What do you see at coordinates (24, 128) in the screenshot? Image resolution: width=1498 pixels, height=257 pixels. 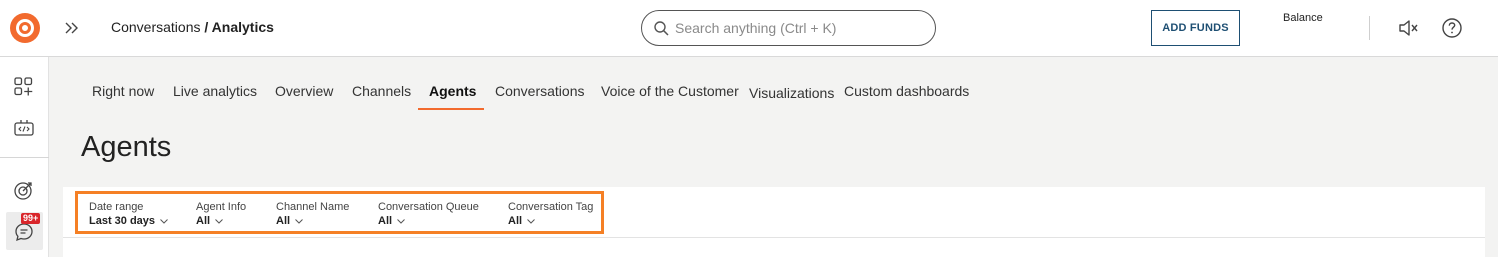 I see `code-bot-icon` at bounding box center [24, 128].